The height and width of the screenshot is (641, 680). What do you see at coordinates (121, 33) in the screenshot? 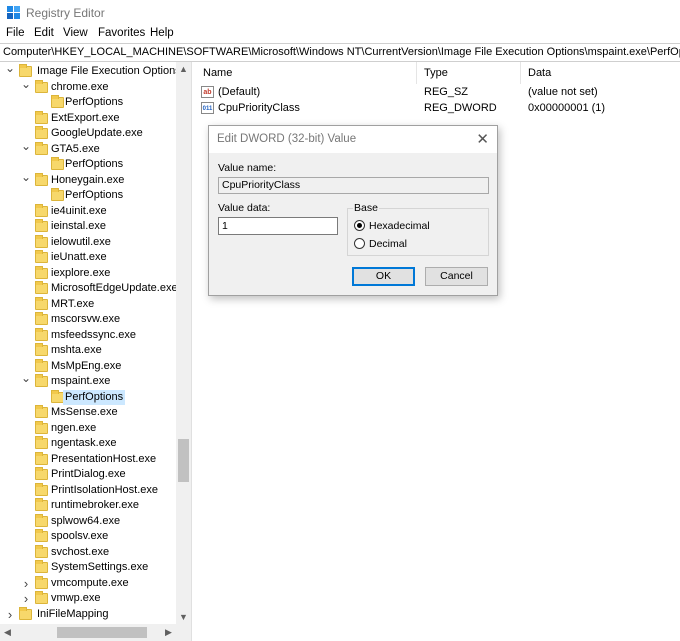
I see `menu-favorites: Favorites` at bounding box center [121, 33].